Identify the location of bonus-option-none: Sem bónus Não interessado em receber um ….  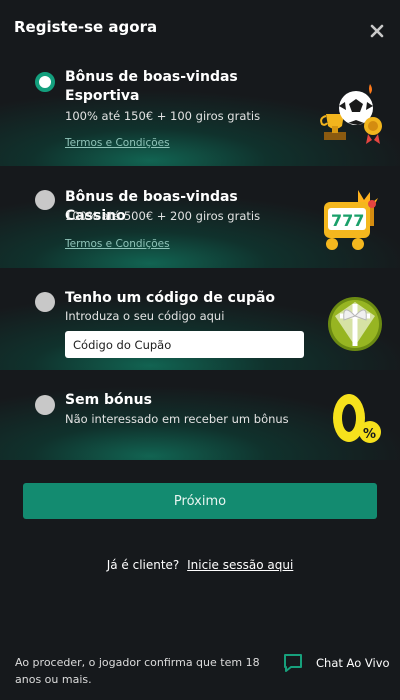
(200, 422).